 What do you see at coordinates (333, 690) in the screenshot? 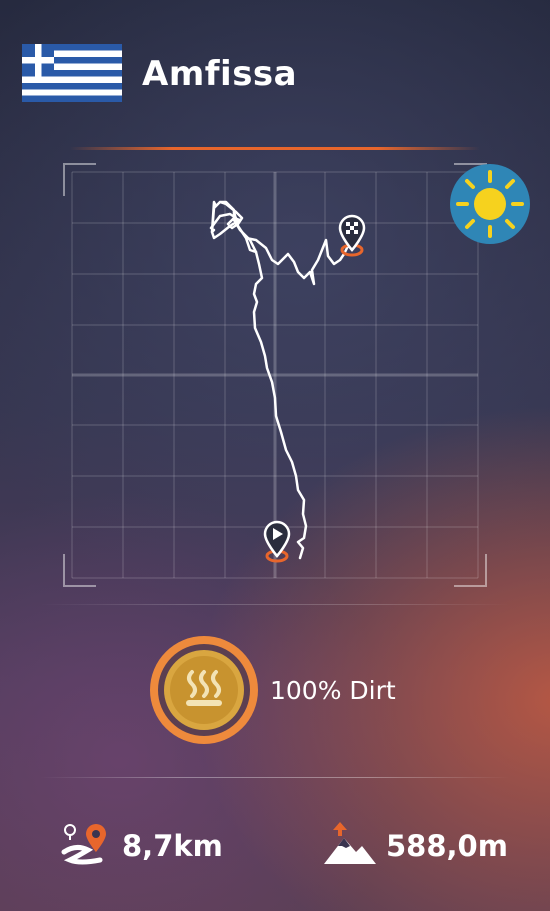
I see `surface-label: 100% Dirt` at bounding box center [333, 690].